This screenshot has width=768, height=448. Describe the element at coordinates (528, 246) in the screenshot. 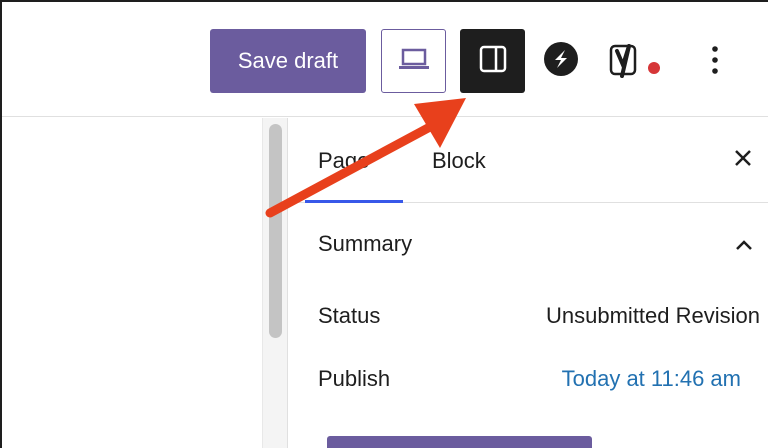

I see `summary-panel-header: Summary` at that location.